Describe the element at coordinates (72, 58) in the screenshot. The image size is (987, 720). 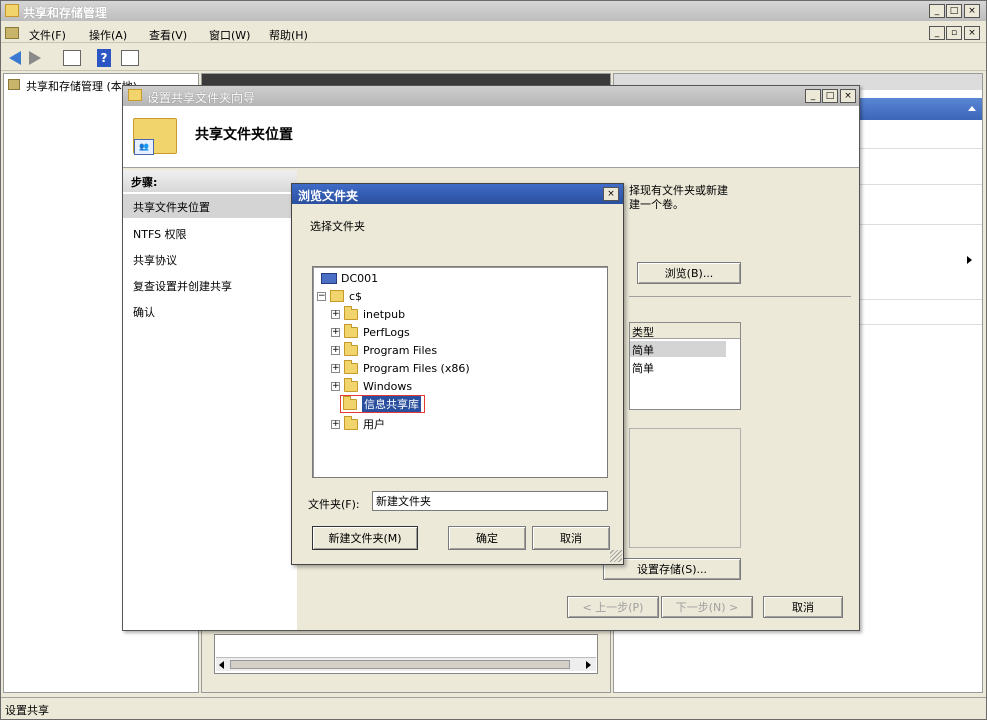
I see `show-tree-icon` at that location.